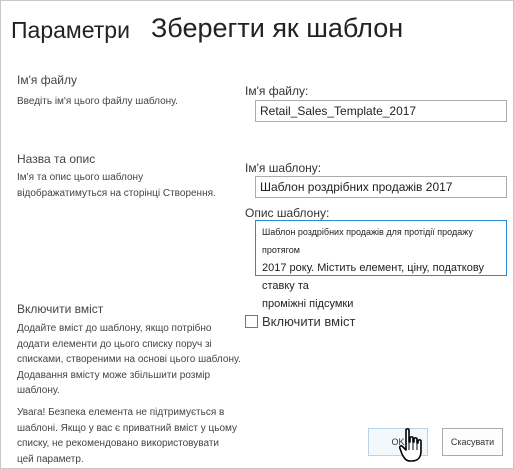 The height and width of the screenshot is (469, 514). I want to click on section-heading-name-description: Назва та опис, so click(56, 159).